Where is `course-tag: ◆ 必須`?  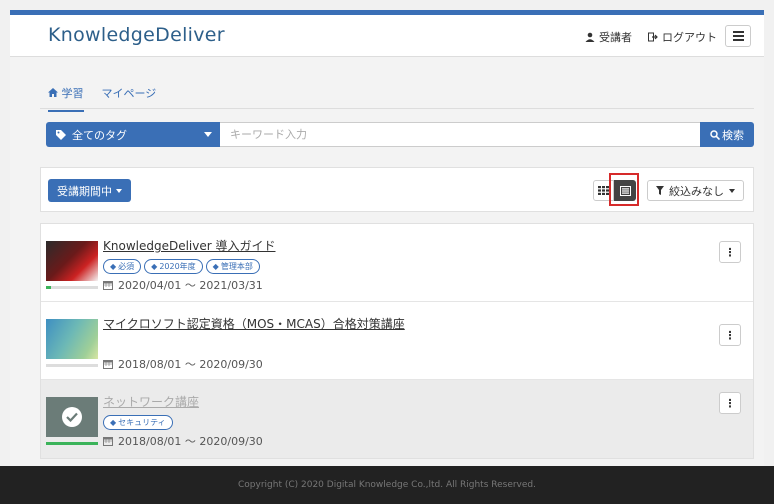 course-tag: ◆ 必須 is located at coordinates (122, 266).